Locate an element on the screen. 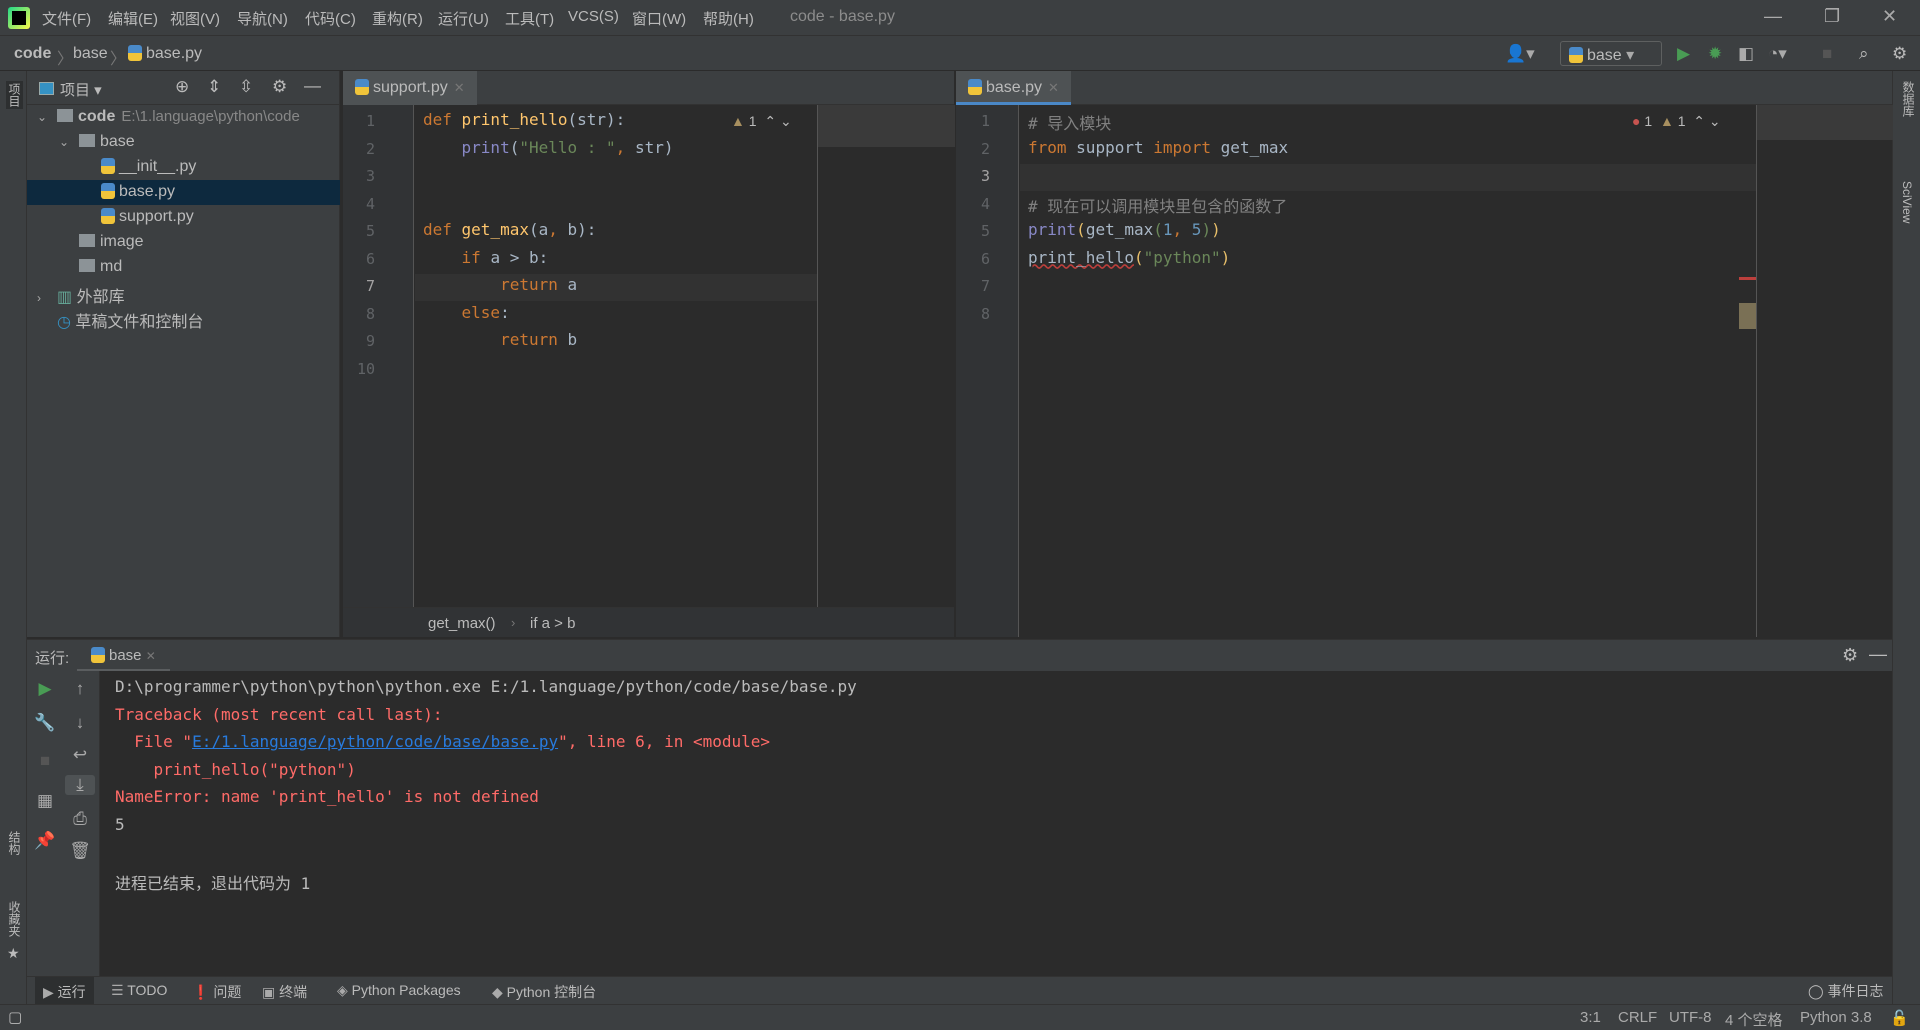 The image size is (1920, 1030). line-number: 5 is located at coordinates (985, 231).